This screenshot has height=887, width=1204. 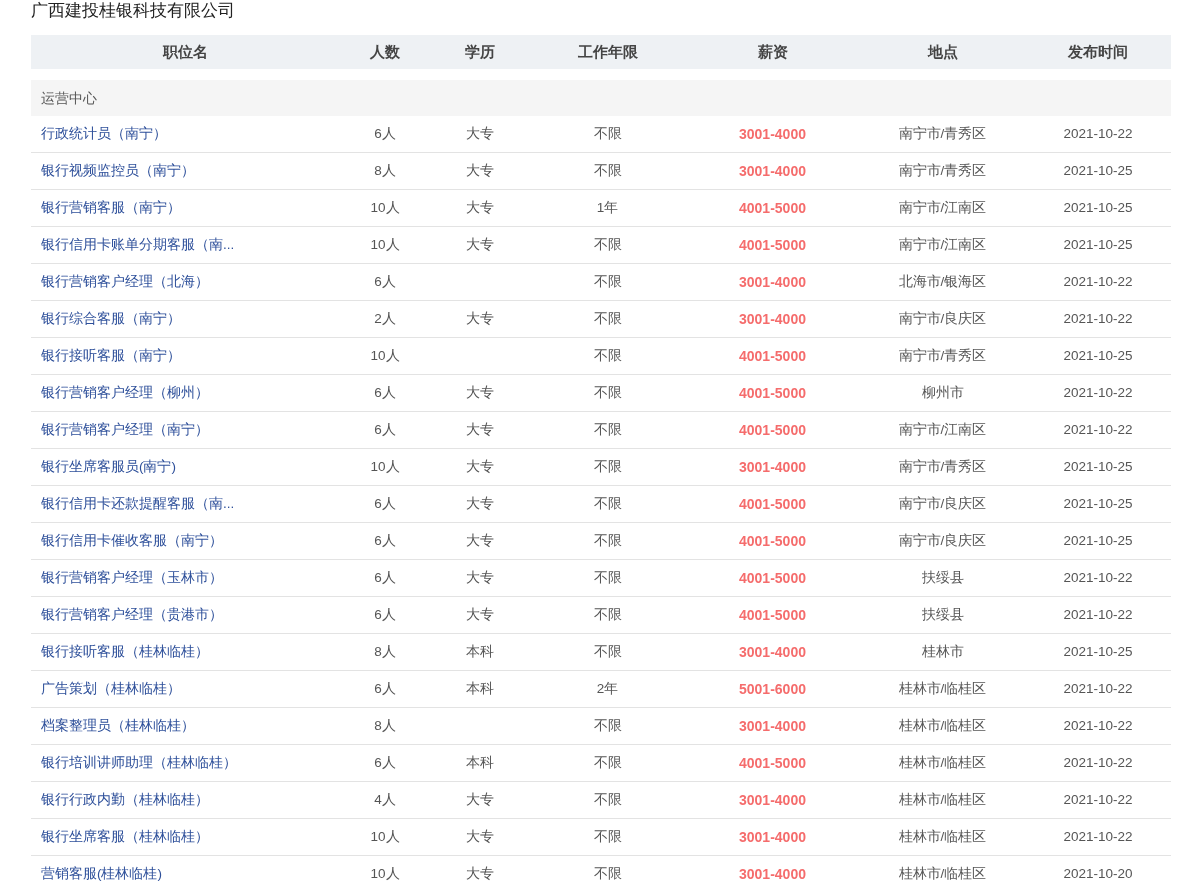 What do you see at coordinates (132, 614) in the screenshot?
I see `job-title-link: 银行营销客户经理（贵港市）` at bounding box center [132, 614].